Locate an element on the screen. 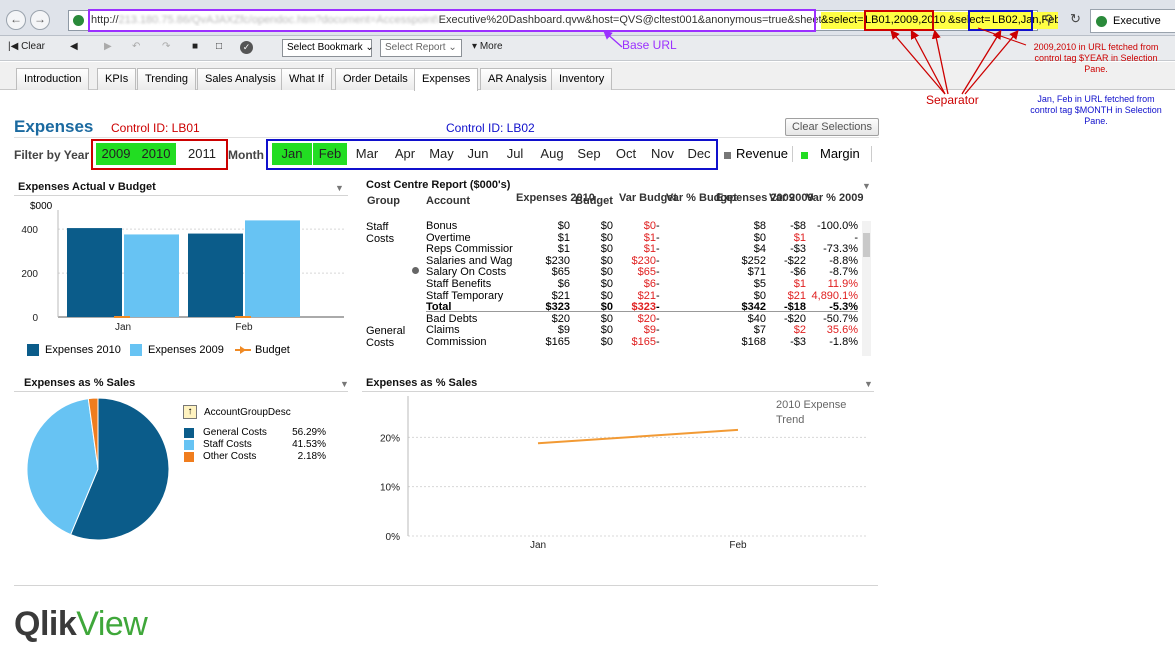  table-cell-var09: $1 is located at coordinates (799, 284).